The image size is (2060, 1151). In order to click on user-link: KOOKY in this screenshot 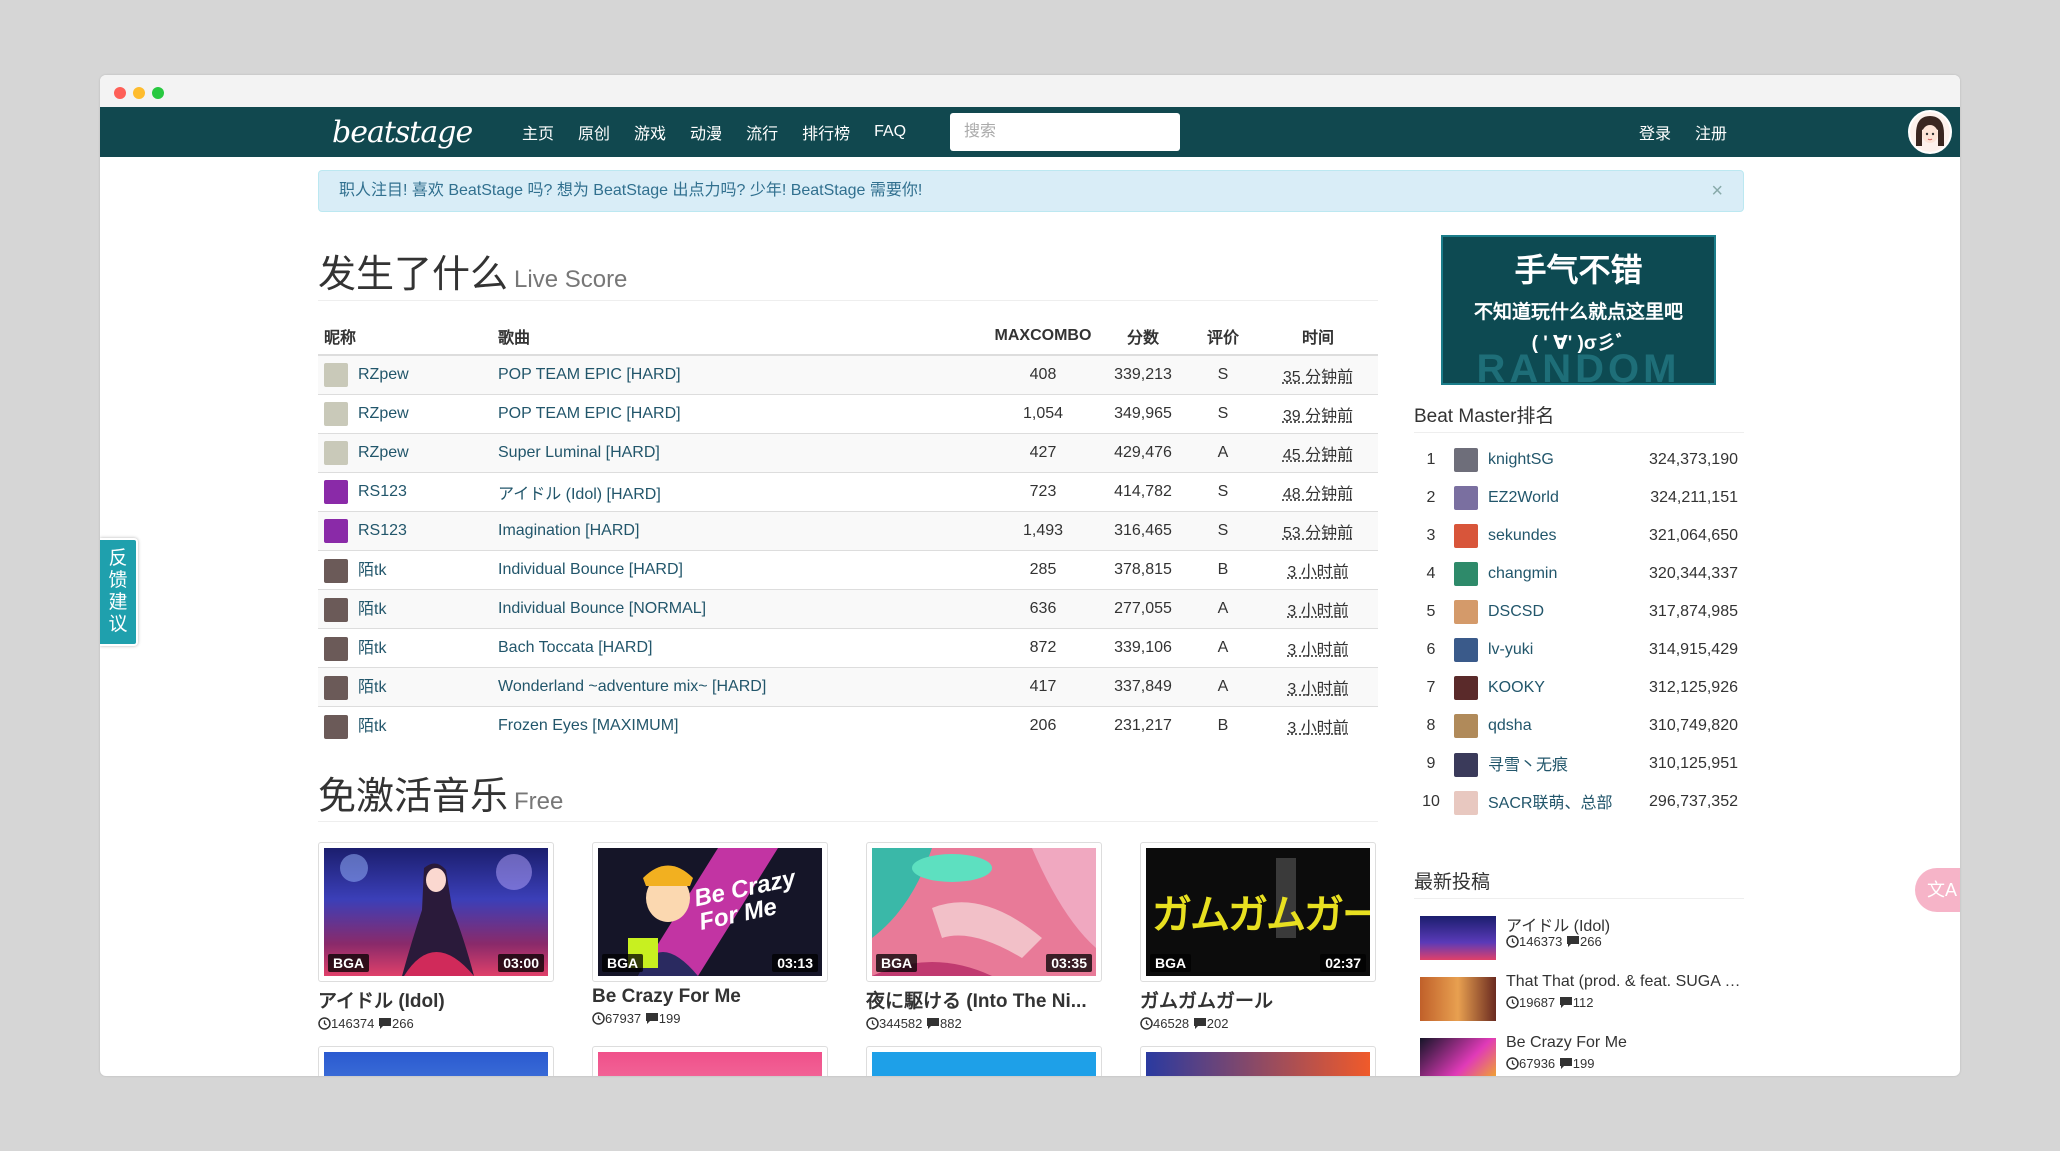, I will do `click(1516, 687)`.